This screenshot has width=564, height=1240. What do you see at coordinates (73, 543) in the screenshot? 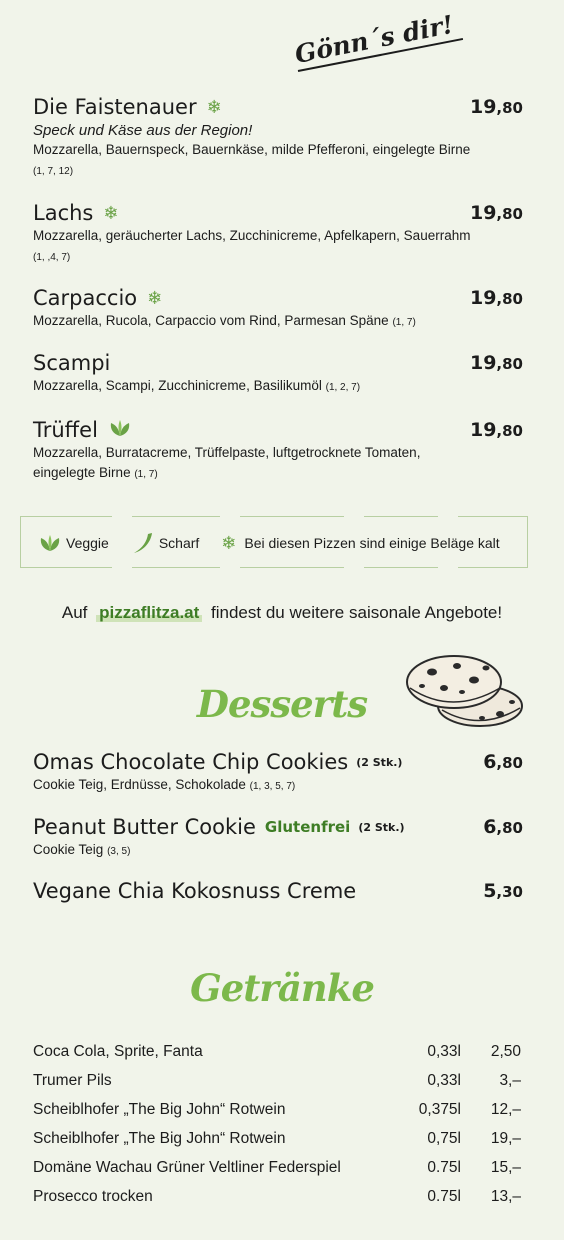
I see `legend-veggie: Veggie` at bounding box center [73, 543].